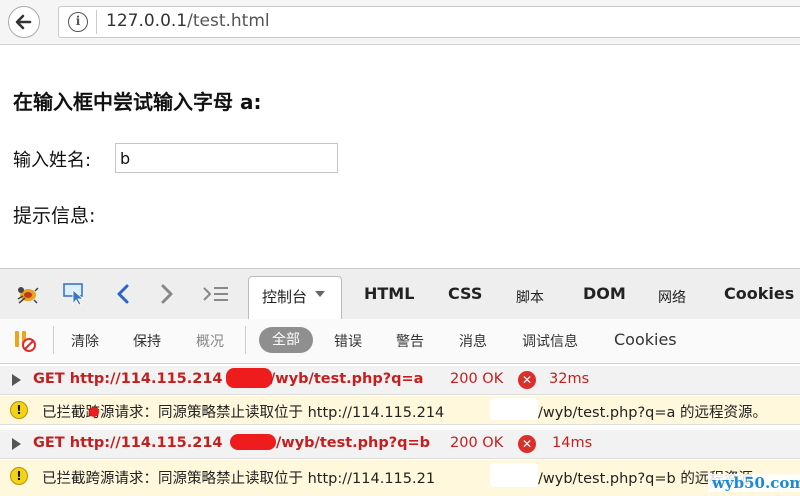 This screenshot has width=800, height=496. What do you see at coordinates (167, 294) in the screenshot?
I see `chevron-right-icon` at bounding box center [167, 294].